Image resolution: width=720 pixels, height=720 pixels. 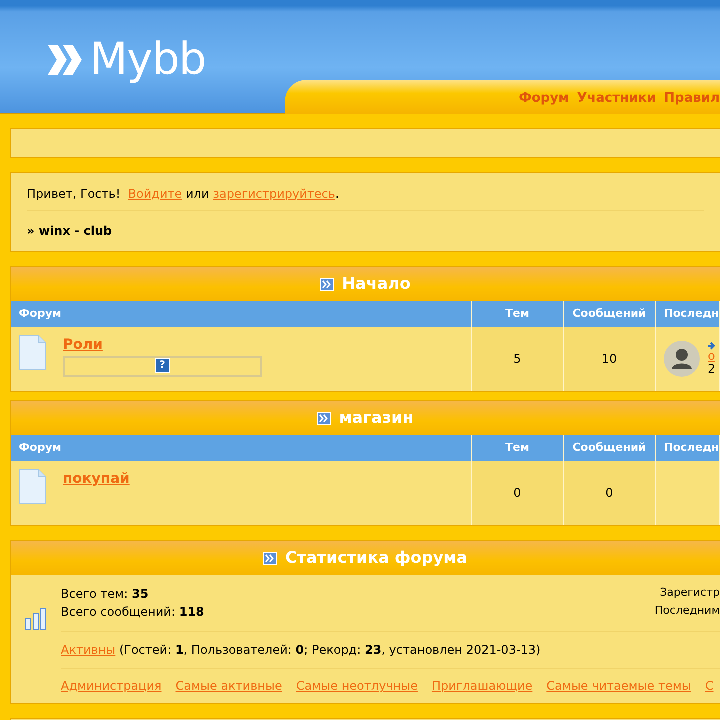 I want to click on online-stats-text: (Гостей: 1, Пользователей: 0; Рекорд: 23, установлен 2021-03-13), so click(x=330, y=650).